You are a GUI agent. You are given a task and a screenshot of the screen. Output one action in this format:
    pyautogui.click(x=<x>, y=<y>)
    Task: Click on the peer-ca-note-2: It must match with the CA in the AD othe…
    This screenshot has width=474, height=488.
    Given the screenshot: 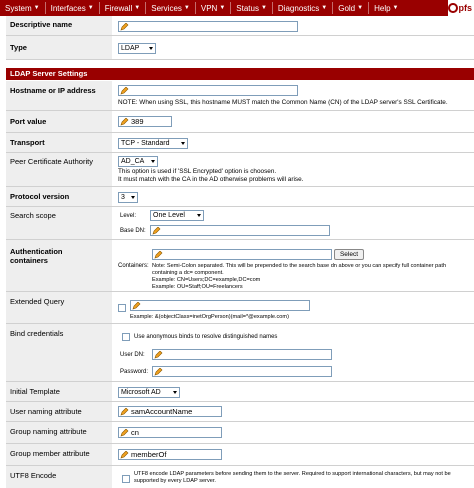 What is the action you would take?
    pyautogui.click(x=211, y=179)
    